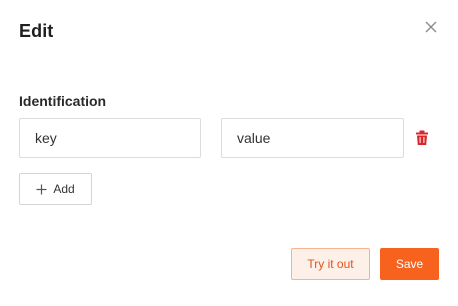  What do you see at coordinates (110, 138) in the screenshot?
I see `key-input` at bounding box center [110, 138].